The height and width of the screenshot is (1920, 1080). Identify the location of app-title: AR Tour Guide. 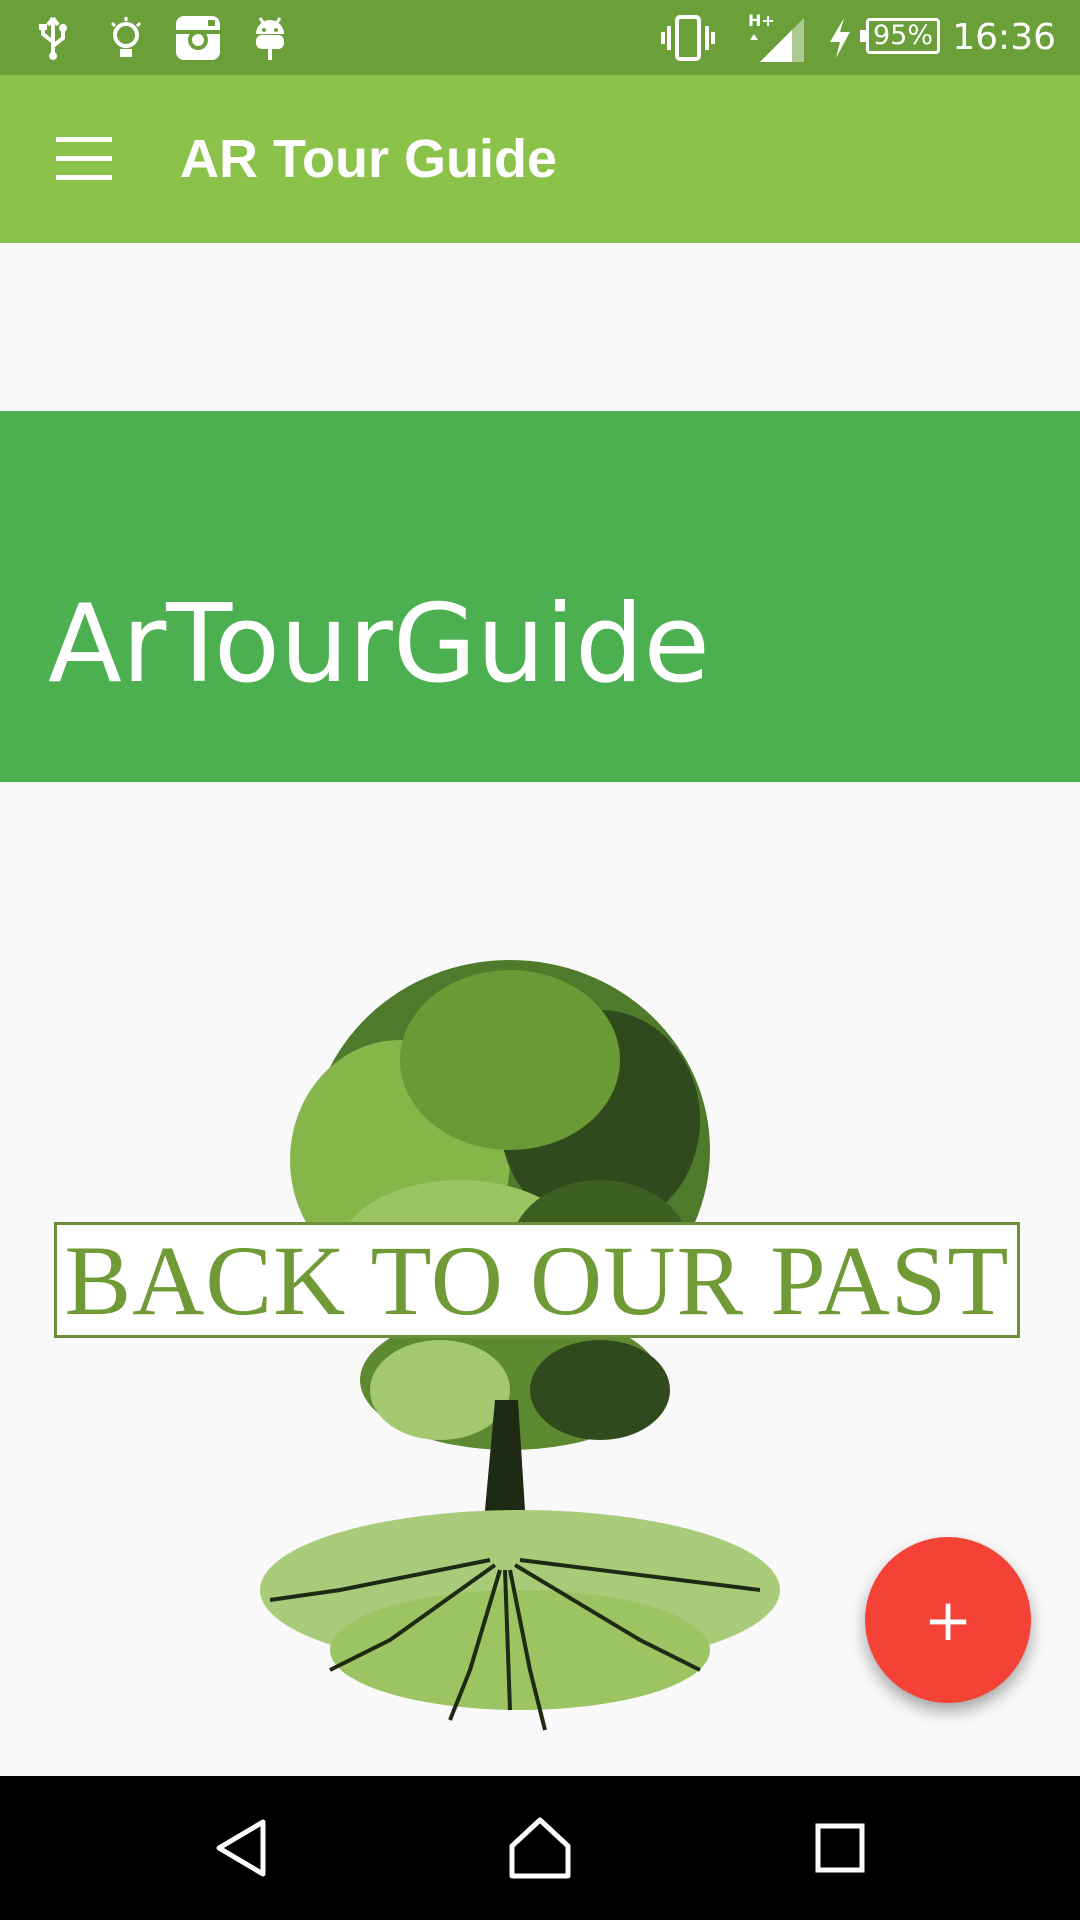
(368, 159).